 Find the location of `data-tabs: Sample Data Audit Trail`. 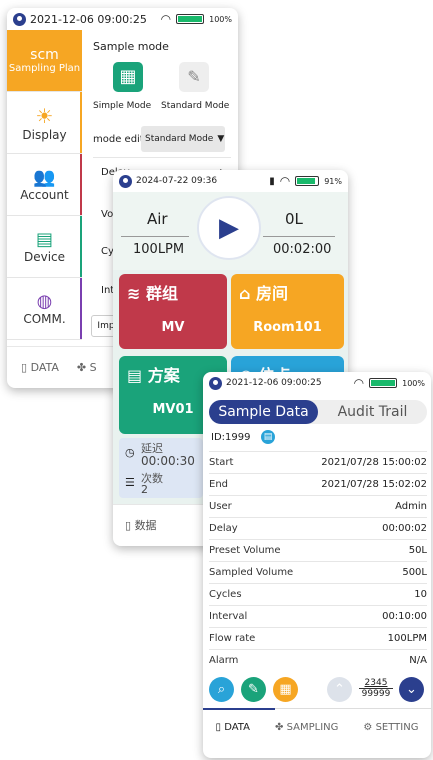

data-tabs: Sample Data Audit Trail is located at coordinates (318, 412).